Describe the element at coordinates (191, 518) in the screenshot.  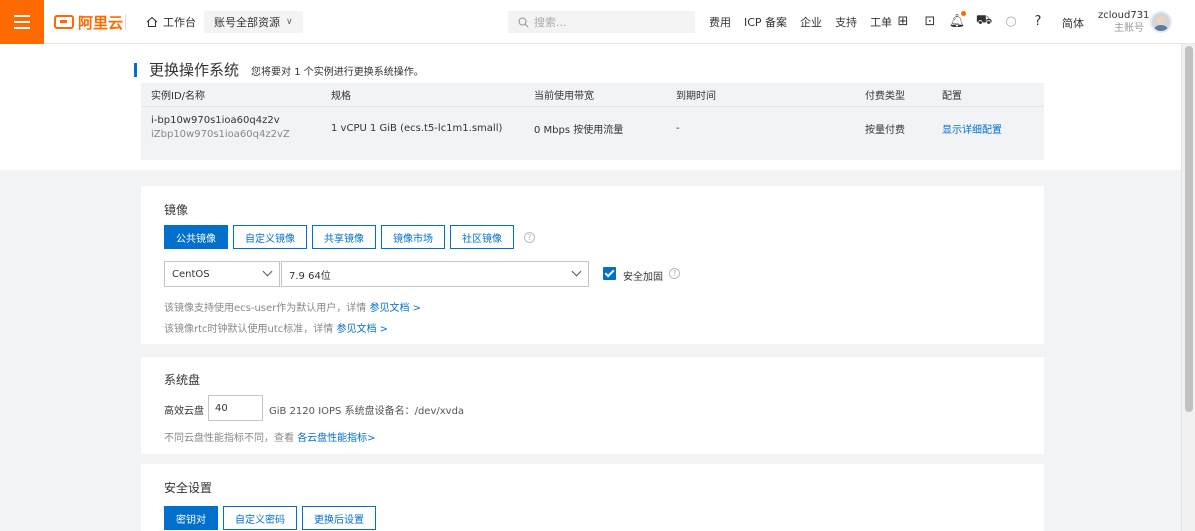
I see `tab-key-pair: 密钥对` at that location.